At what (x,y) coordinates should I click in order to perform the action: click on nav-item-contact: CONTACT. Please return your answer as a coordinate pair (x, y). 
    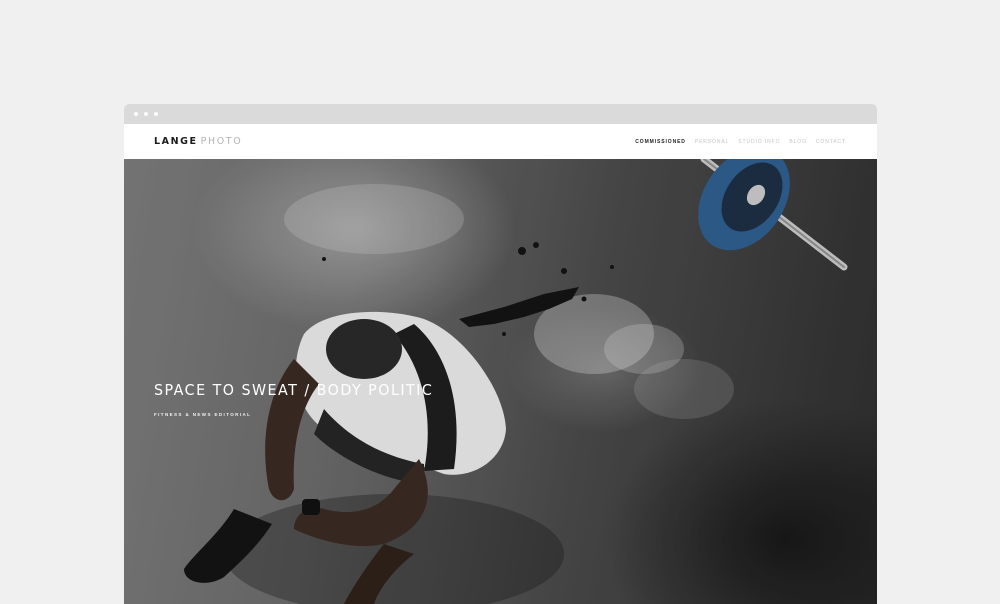
    Looking at the image, I should click on (831, 142).